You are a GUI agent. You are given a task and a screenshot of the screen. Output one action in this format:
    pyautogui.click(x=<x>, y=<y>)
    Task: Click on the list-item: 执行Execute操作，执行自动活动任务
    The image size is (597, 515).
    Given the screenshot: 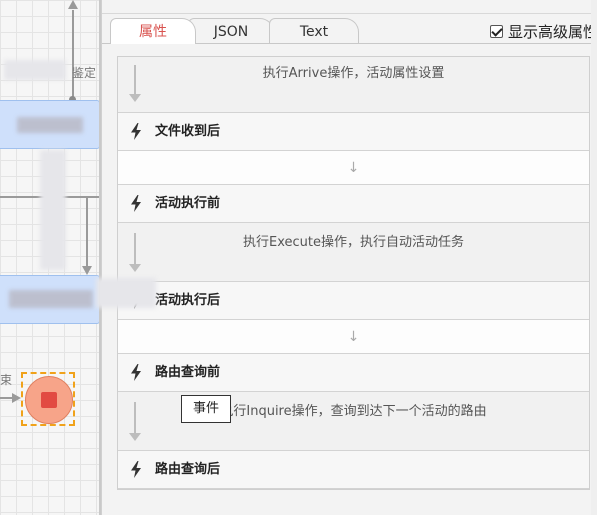 What is the action you would take?
    pyautogui.click(x=353, y=252)
    